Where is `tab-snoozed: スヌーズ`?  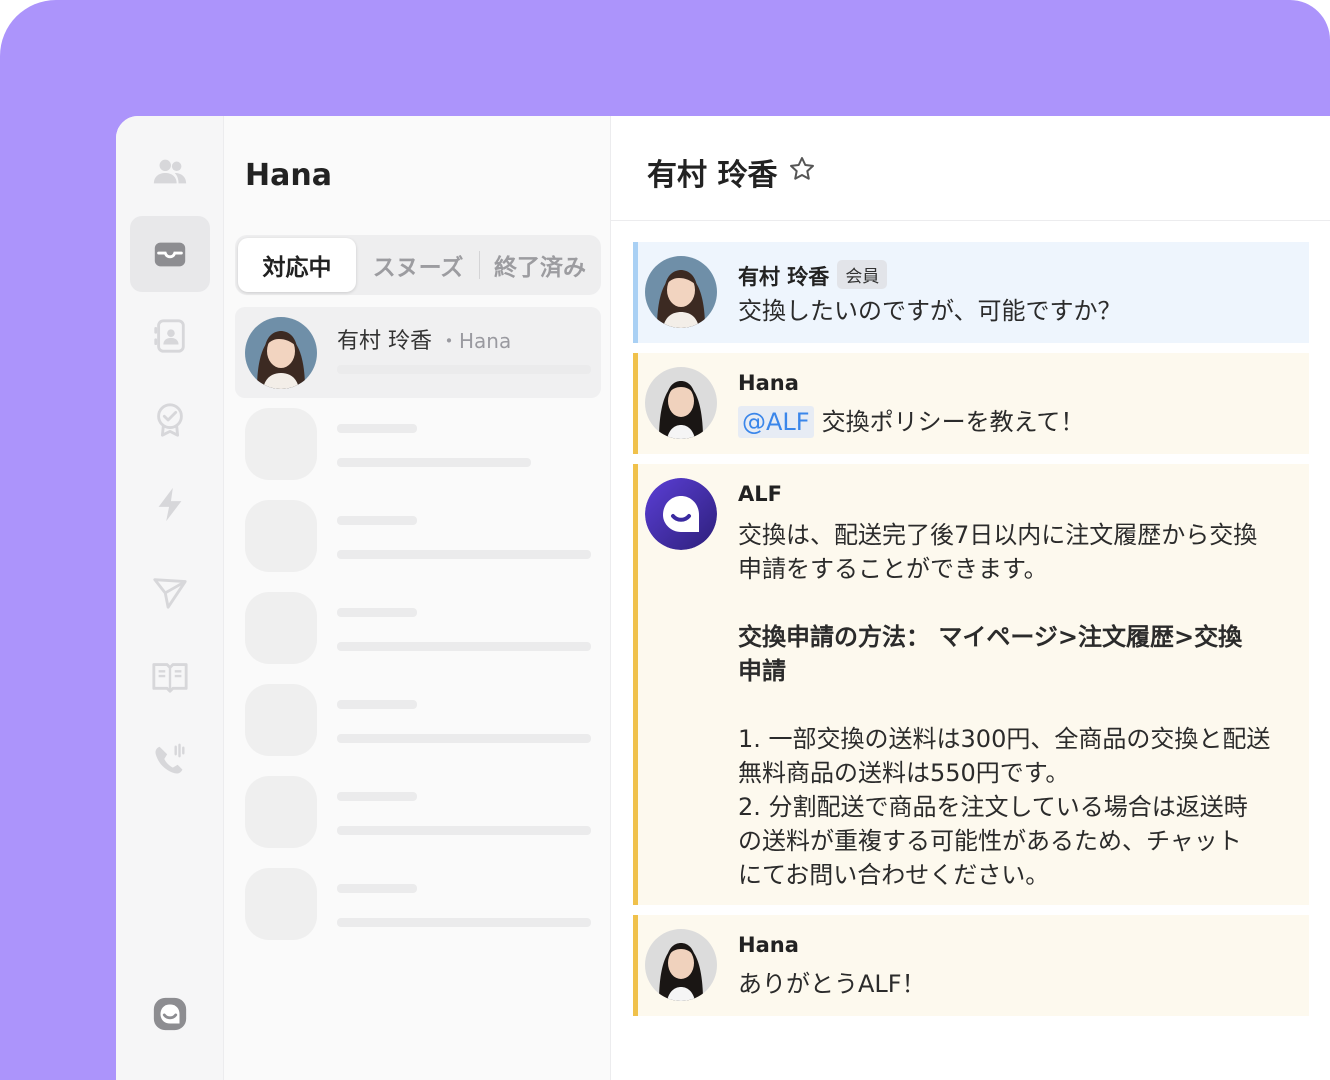
tab-snoozed: スヌーズ is located at coordinates (418, 265).